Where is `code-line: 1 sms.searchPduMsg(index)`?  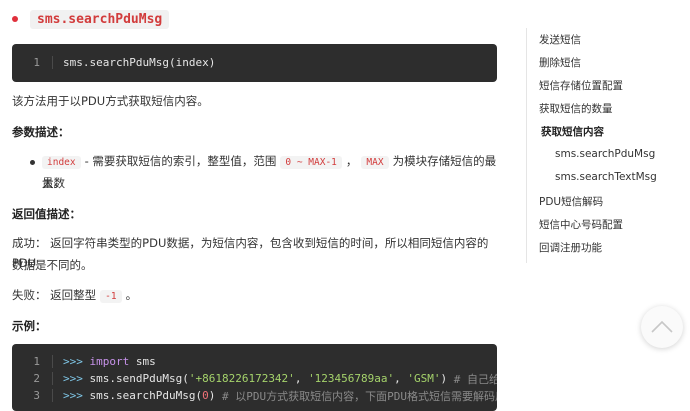 code-line: 1 sms.searchPduMsg(index) is located at coordinates (254, 62).